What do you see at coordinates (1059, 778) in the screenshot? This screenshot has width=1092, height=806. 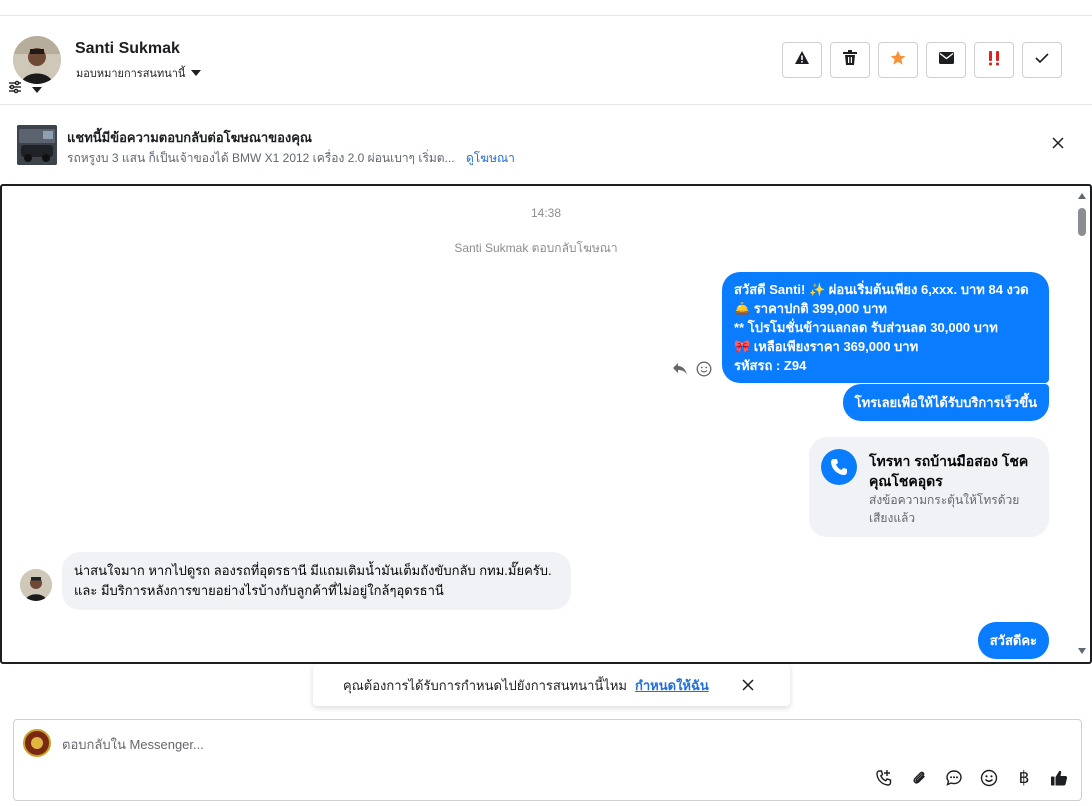 I see `thumbs-up-icon` at bounding box center [1059, 778].